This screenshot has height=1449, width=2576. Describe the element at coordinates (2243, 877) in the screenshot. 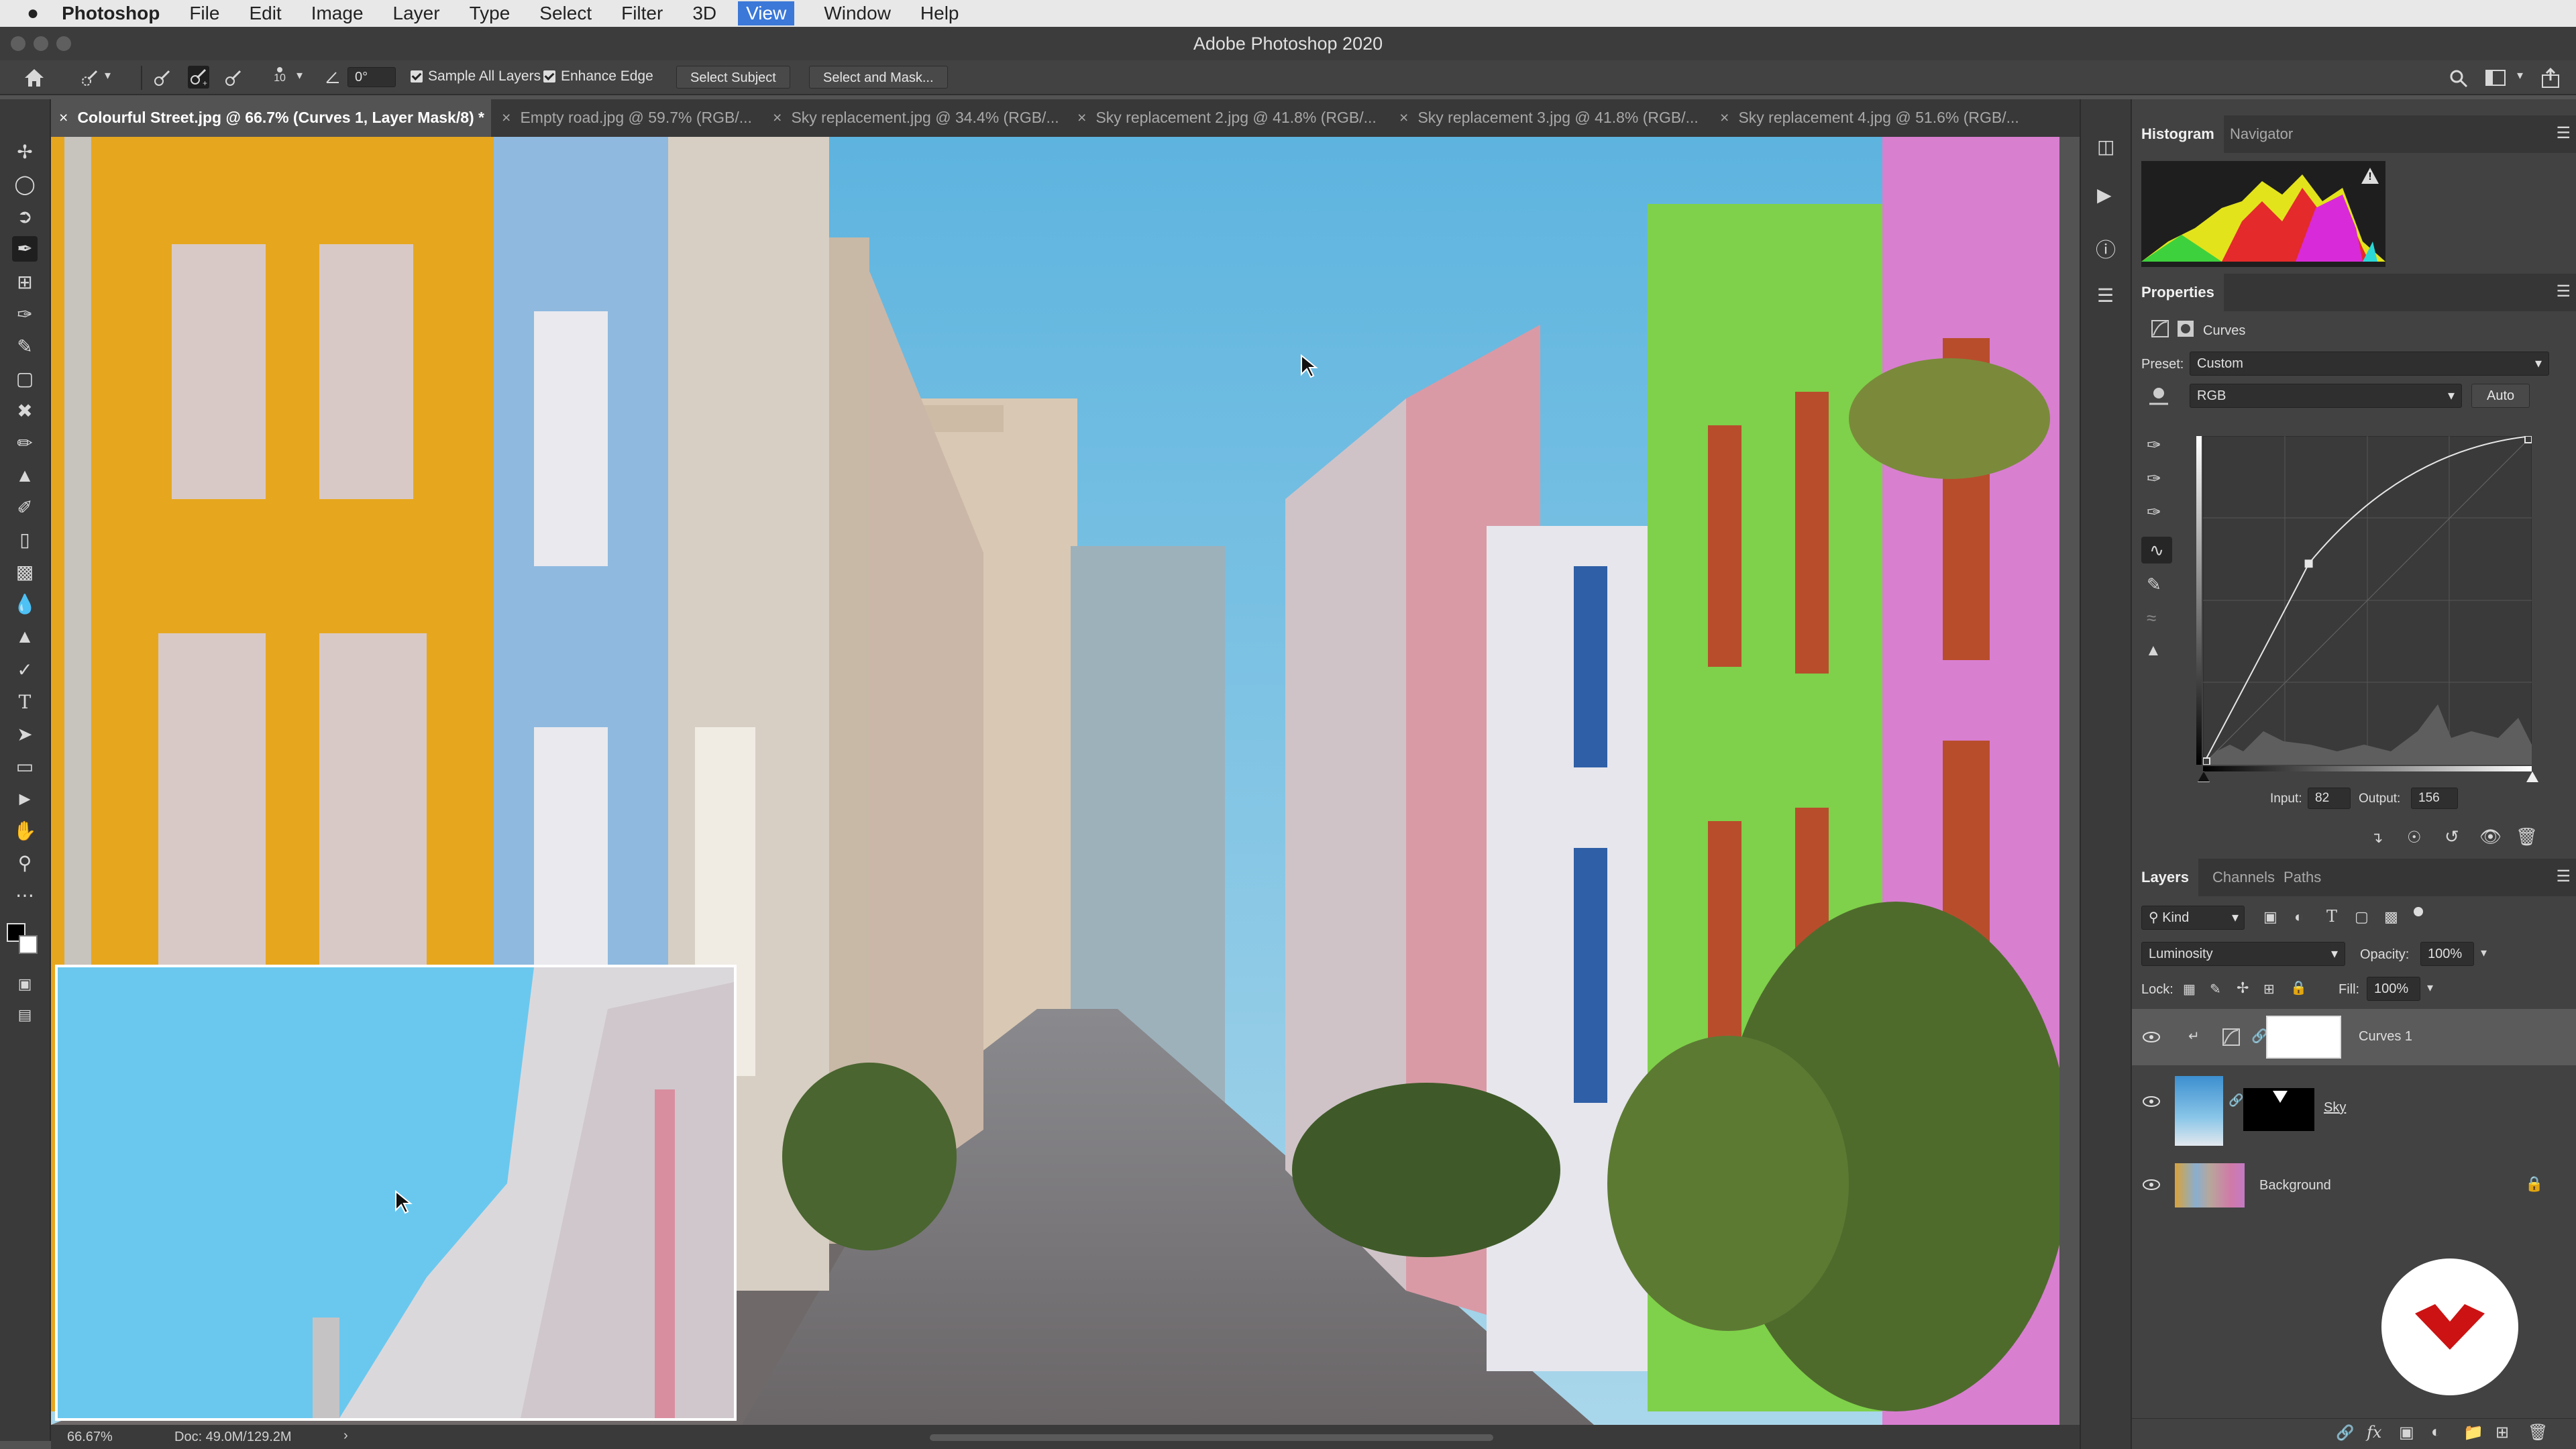

I see `tab-channels: Channels` at that location.